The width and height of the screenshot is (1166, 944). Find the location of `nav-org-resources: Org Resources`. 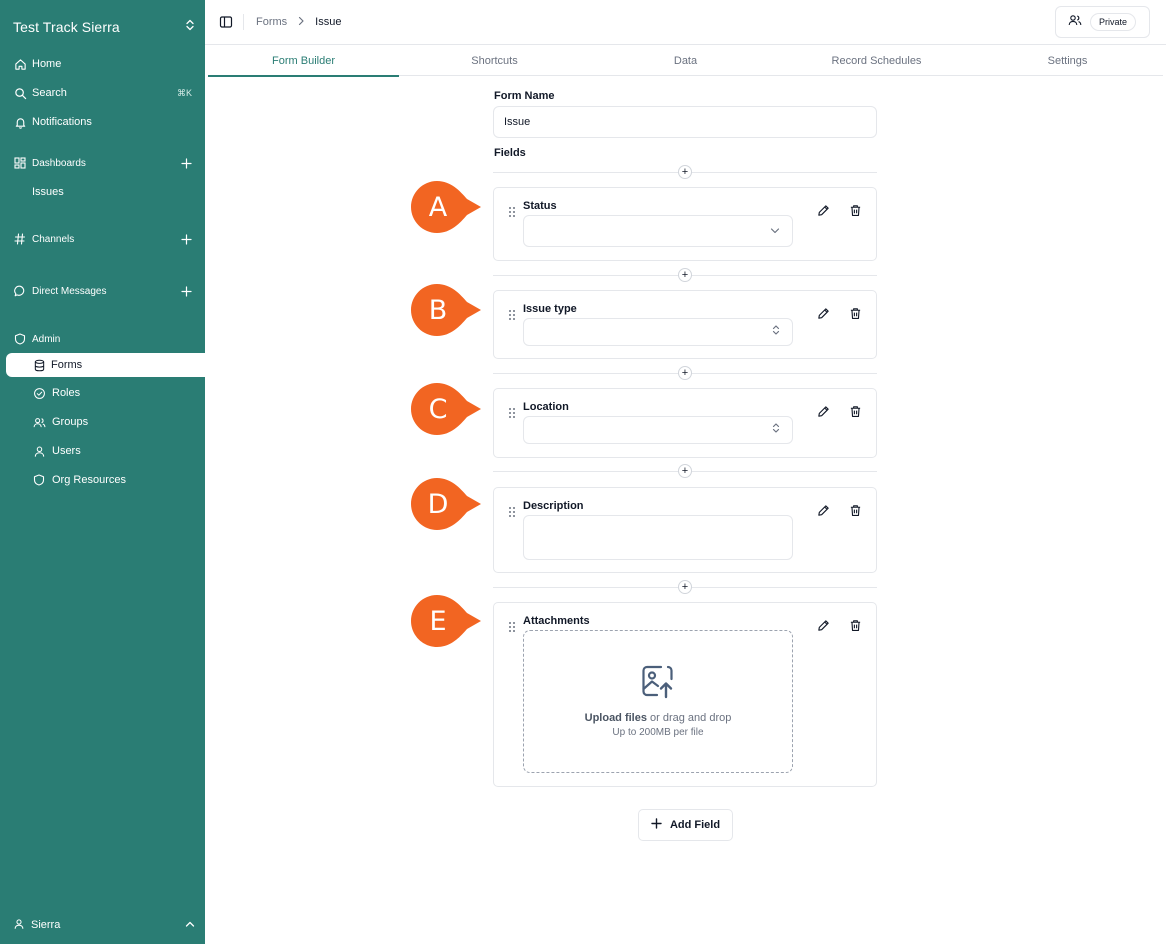

nav-org-resources: Org Resources is located at coordinates (102, 480).